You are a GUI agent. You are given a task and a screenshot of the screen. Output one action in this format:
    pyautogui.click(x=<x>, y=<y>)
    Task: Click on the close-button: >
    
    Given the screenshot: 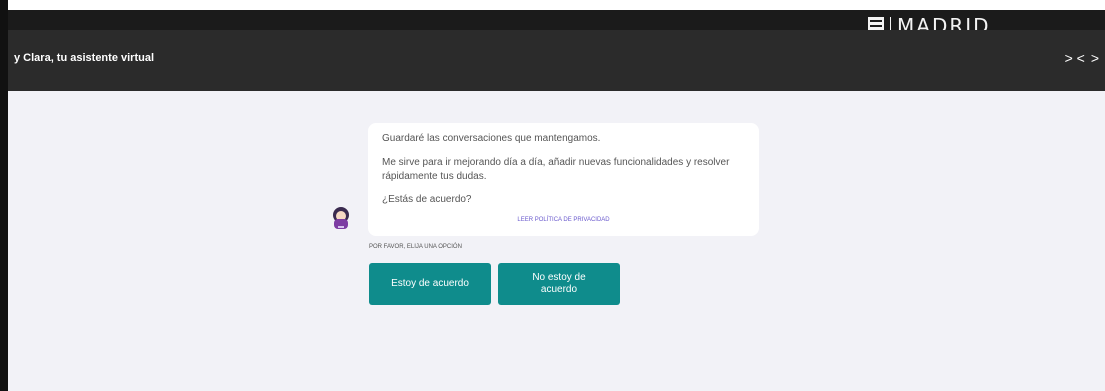 What is the action you would take?
    pyautogui.click(x=1095, y=58)
    